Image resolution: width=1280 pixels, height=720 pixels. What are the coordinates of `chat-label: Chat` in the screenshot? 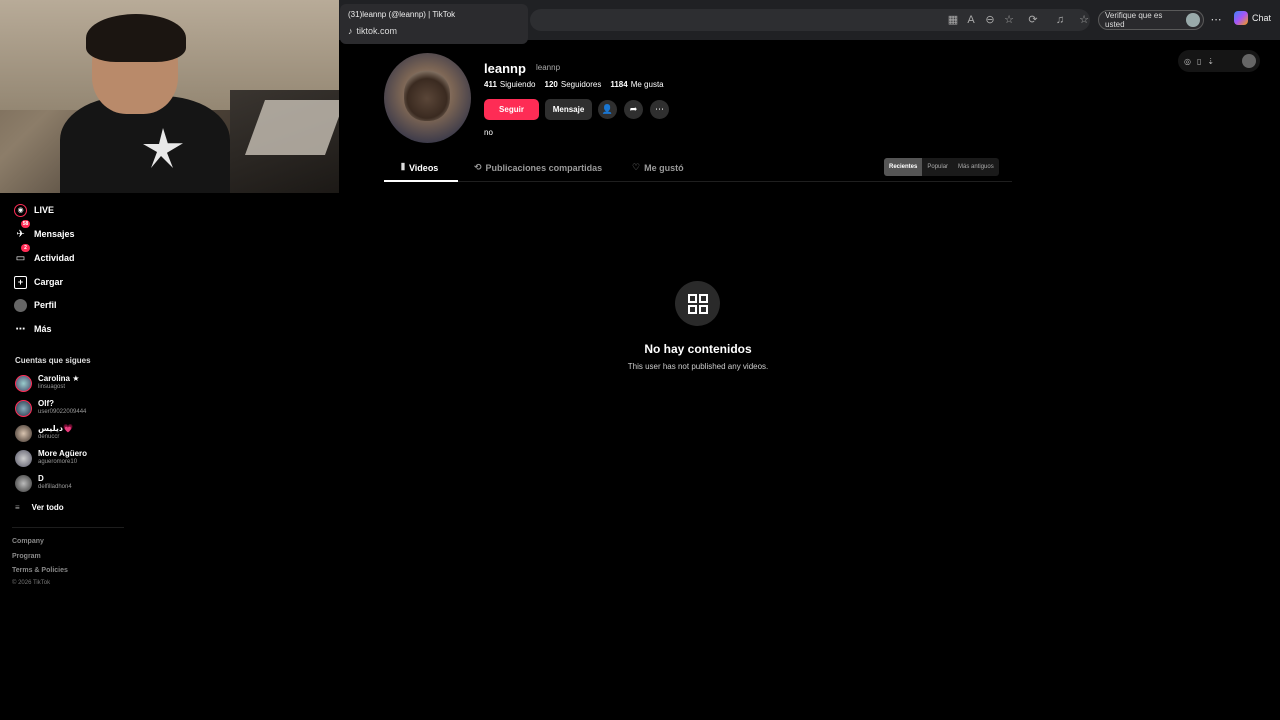 It's located at (1262, 18).